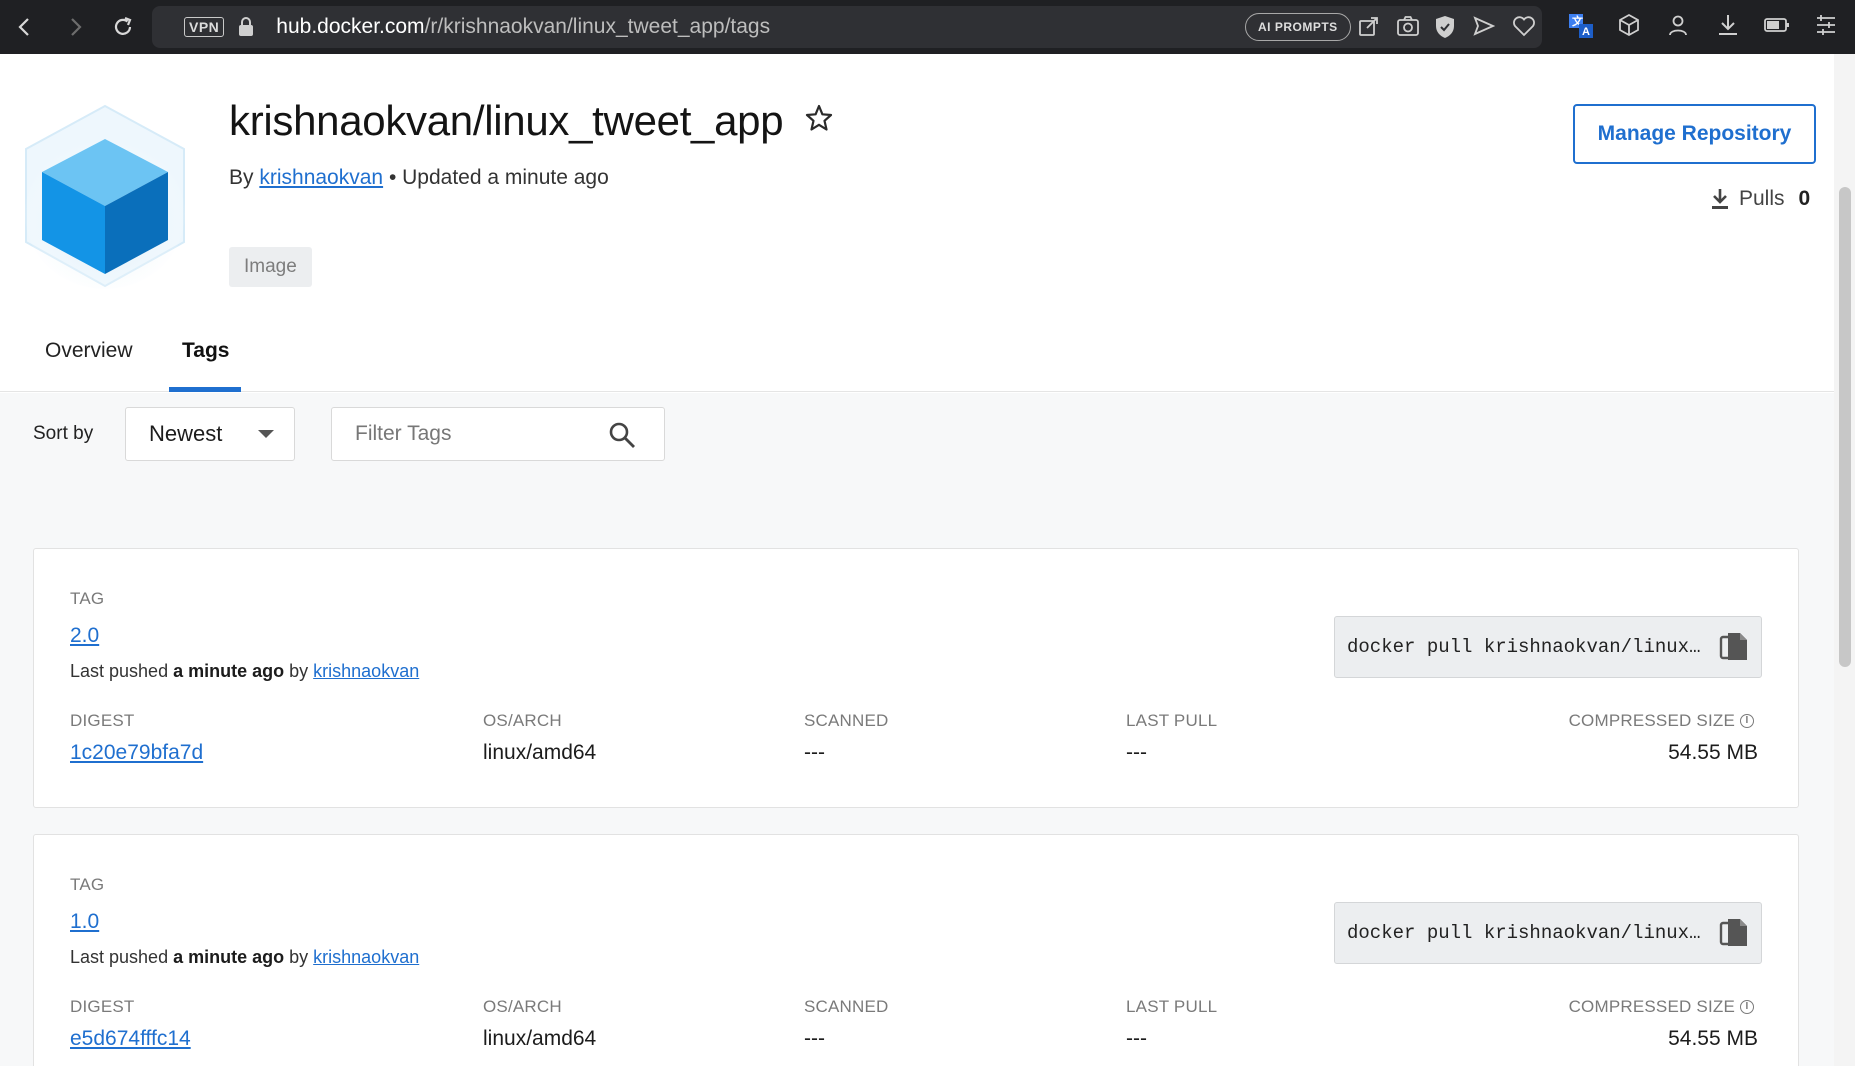  What do you see at coordinates (1484, 28) in the screenshot?
I see `send-icon` at bounding box center [1484, 28].